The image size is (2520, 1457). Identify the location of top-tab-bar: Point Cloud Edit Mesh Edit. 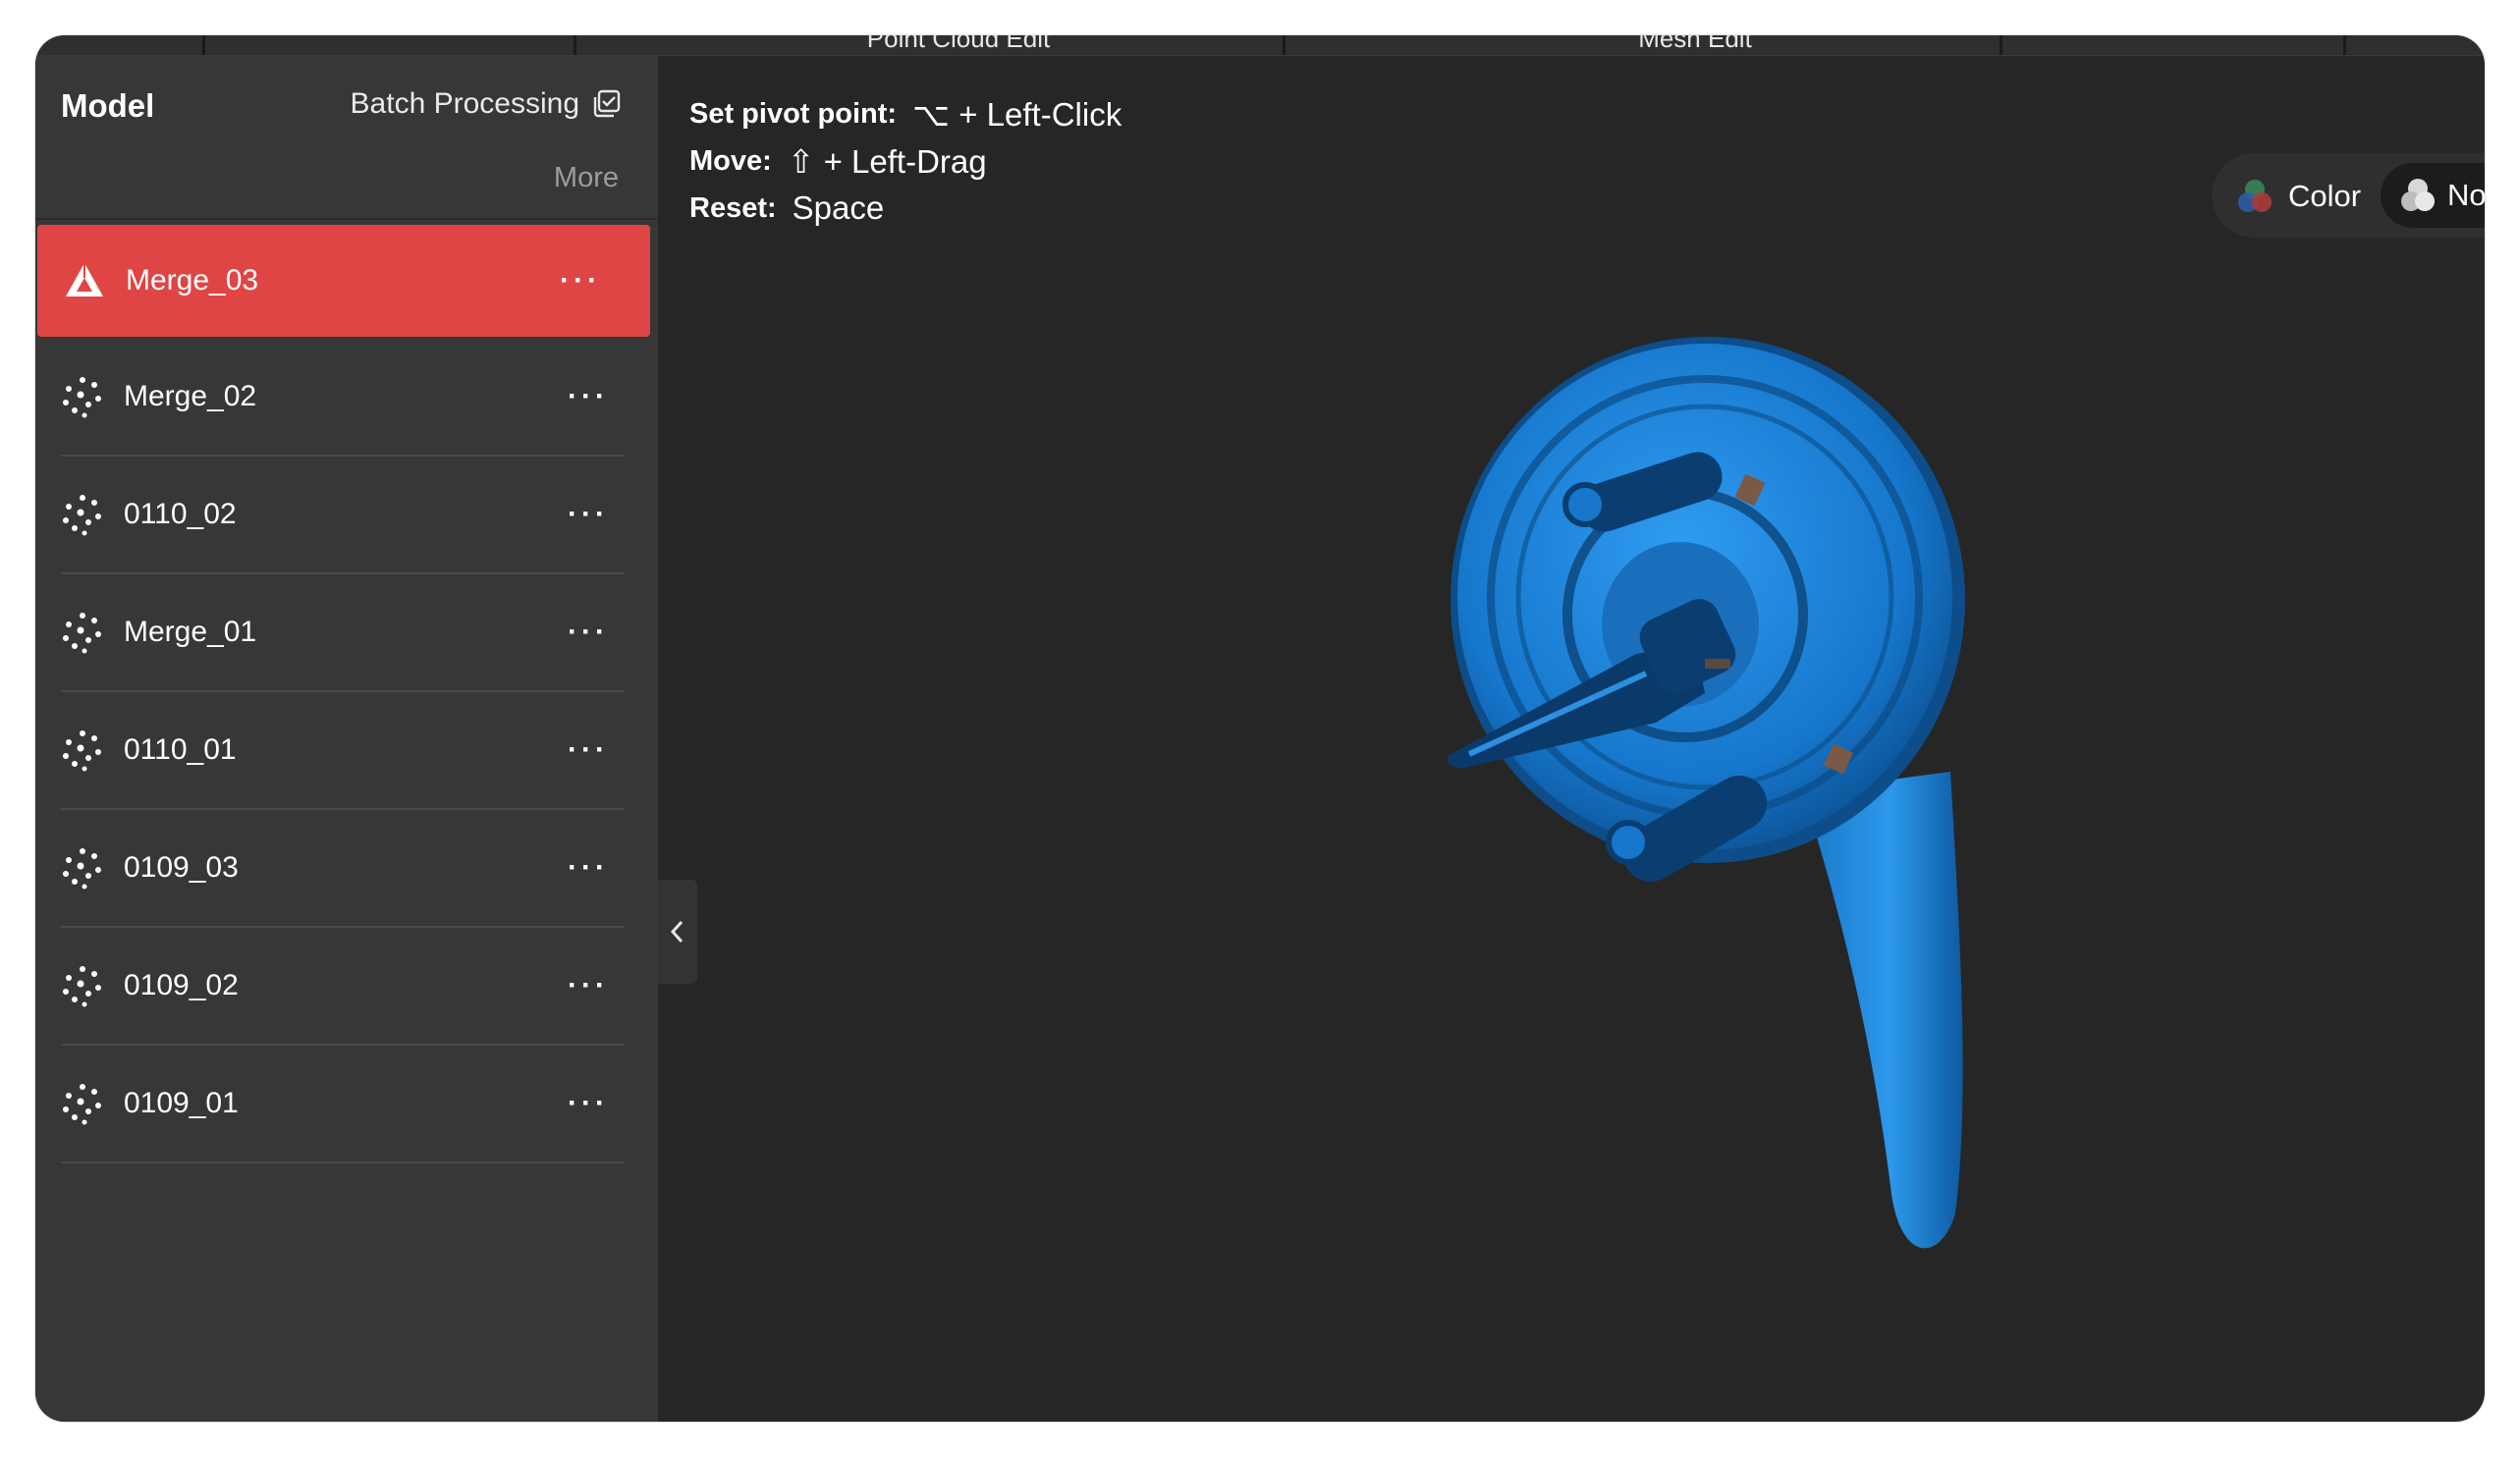
(1260, 46).